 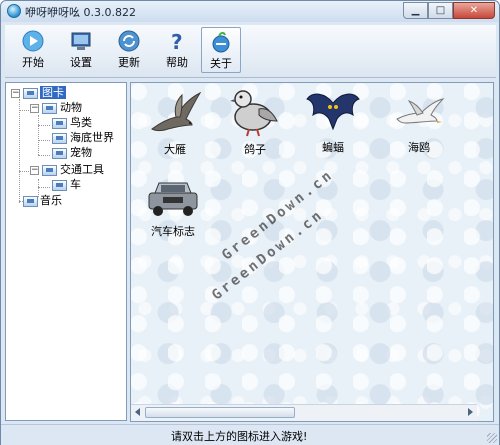 I want to click on settings-screen-icon, so click(x=81, y=41).